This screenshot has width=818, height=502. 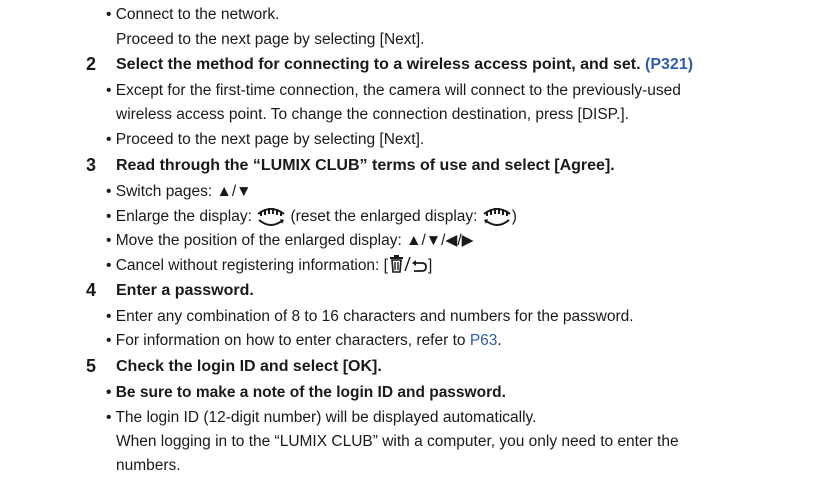 What do you see at coordinates (514, 217) in the screenshot?
I see `reset-enlarge-close: )` at bounding box center [514, 217].